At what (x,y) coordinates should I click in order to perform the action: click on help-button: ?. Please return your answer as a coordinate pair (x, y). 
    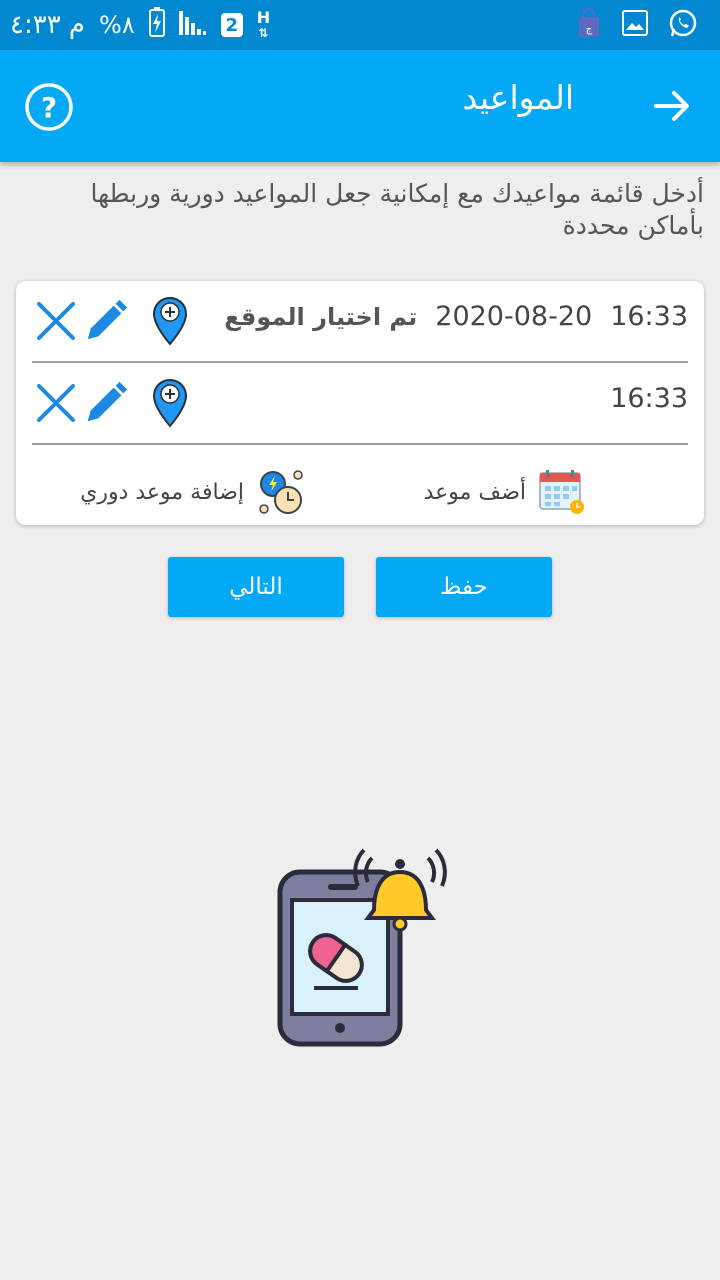
    Looking at the image, I should click on (49, 107).